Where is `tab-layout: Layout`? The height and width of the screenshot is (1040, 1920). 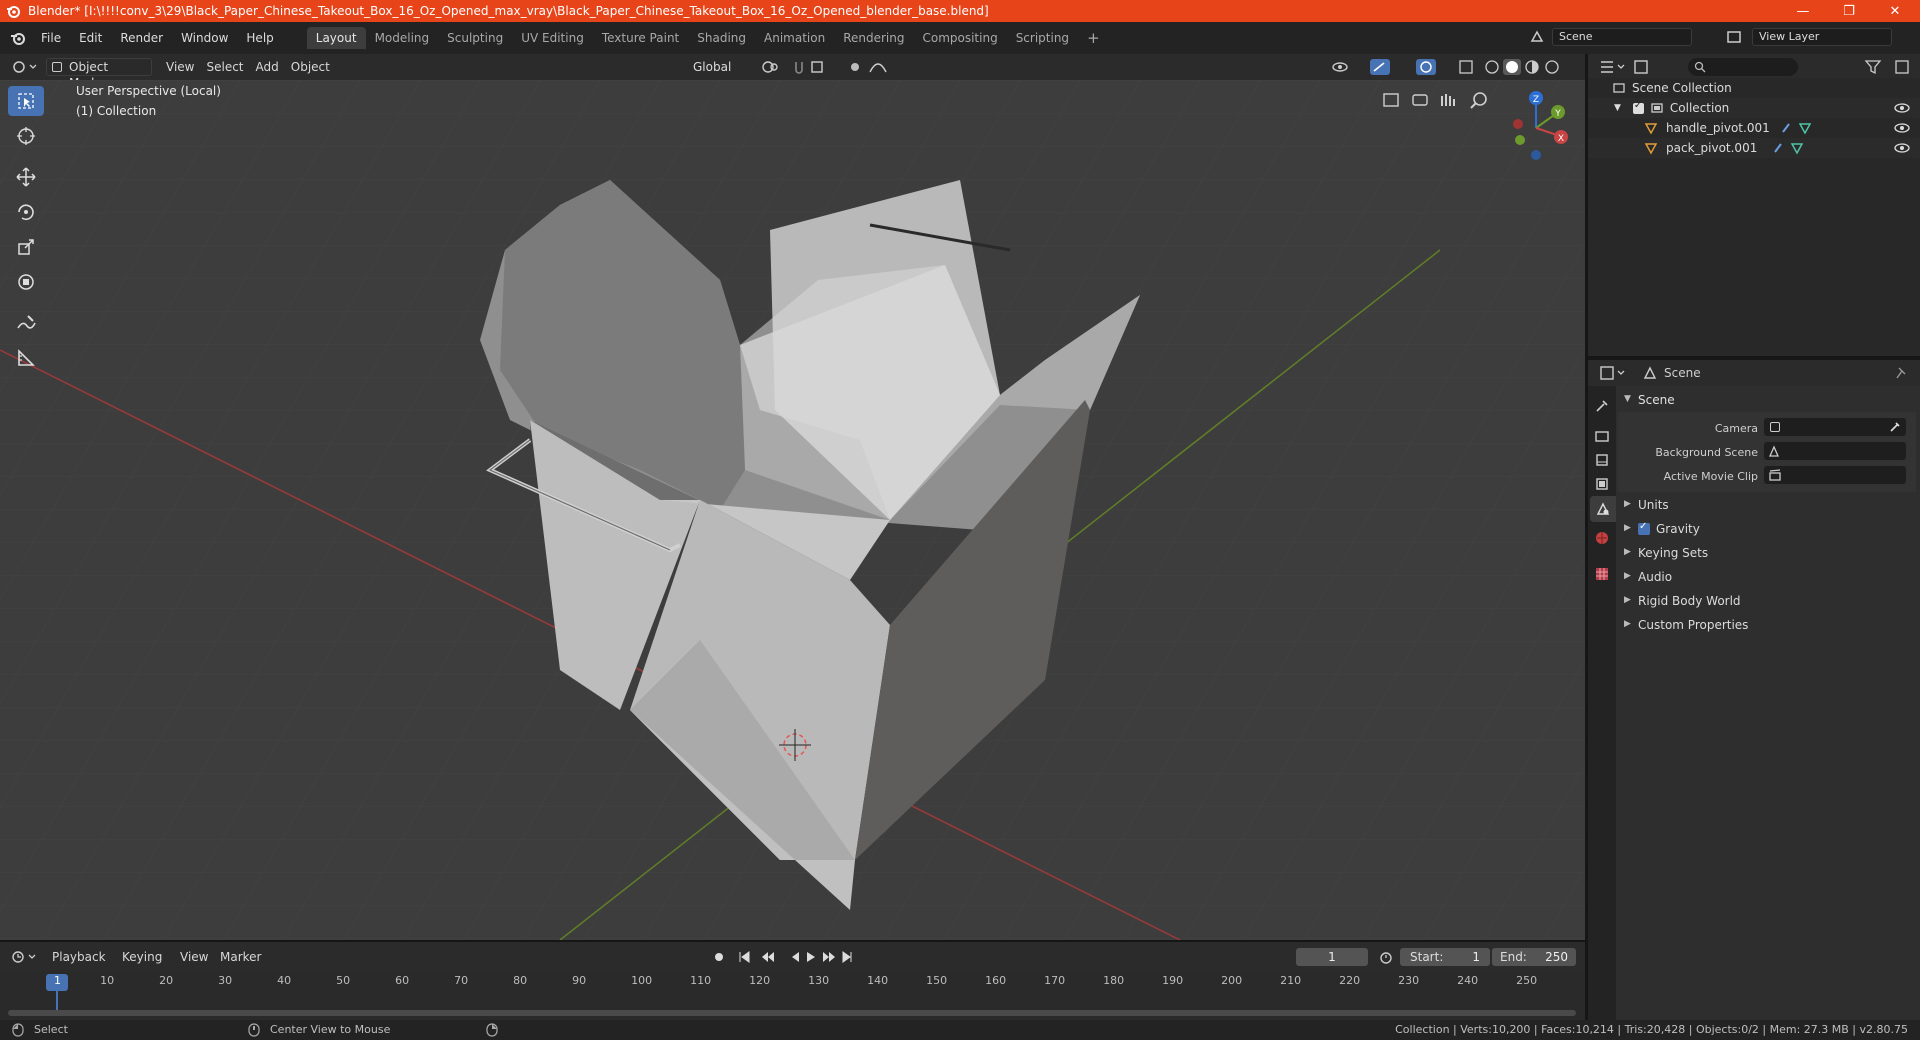
tab-layout: Layout is located at coordinates (336, 38).